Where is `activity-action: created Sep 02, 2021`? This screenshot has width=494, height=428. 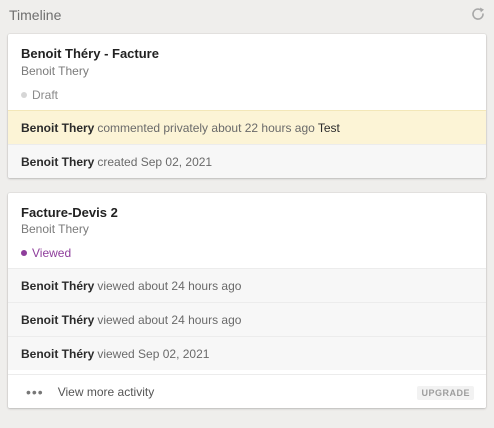 activity-action: created Sep 02, 2021 is located at coordinates (155, 161).